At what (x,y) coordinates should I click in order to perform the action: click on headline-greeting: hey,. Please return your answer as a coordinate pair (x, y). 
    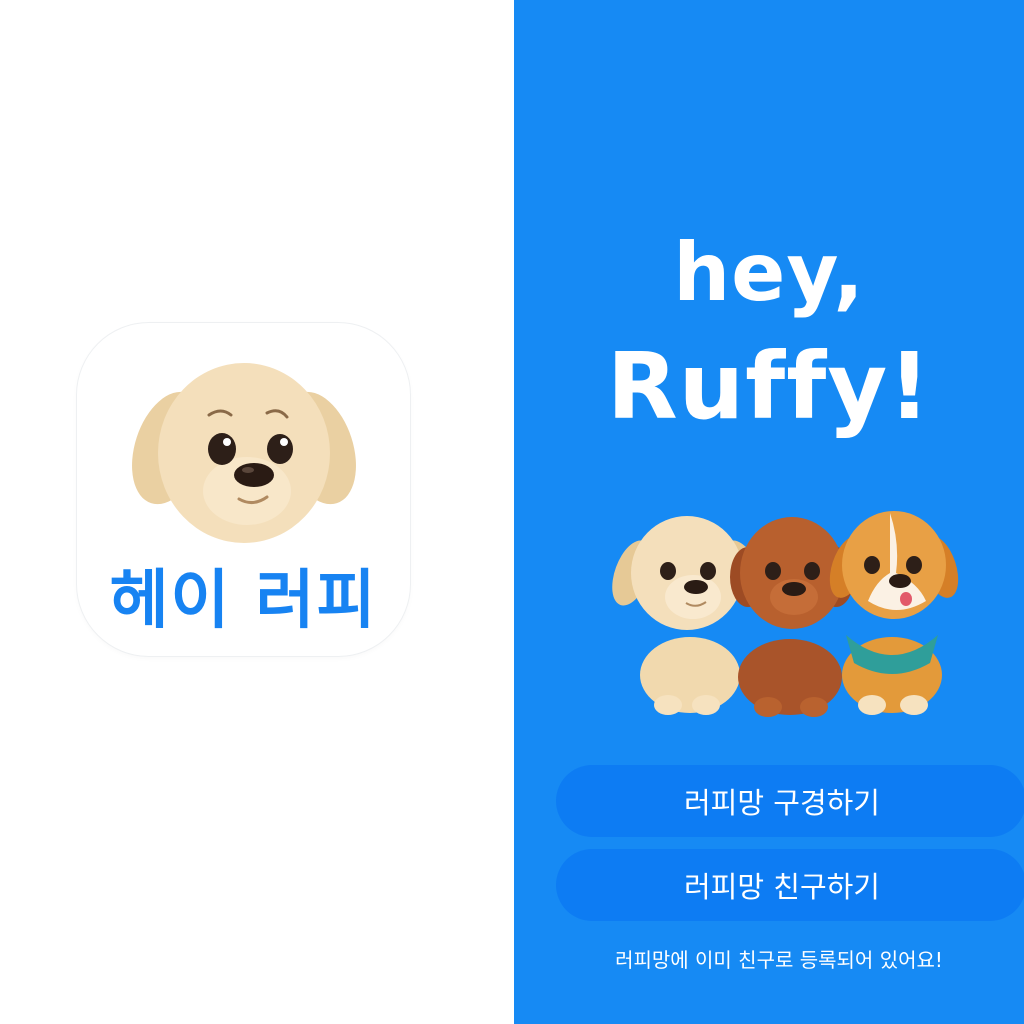
    Looking at the image, I should click on (769, 272).